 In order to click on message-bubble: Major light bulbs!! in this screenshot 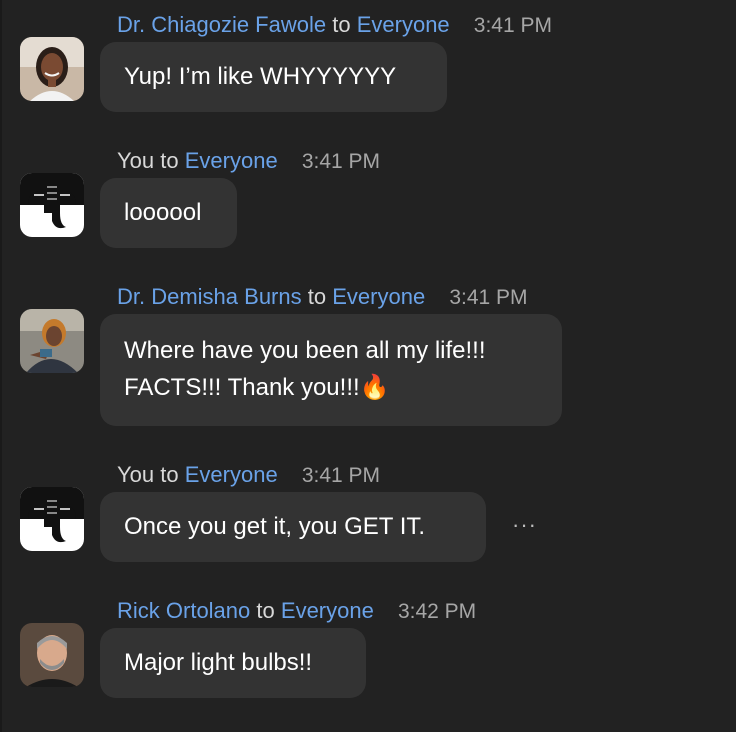, I will do `click(233, 663)`.